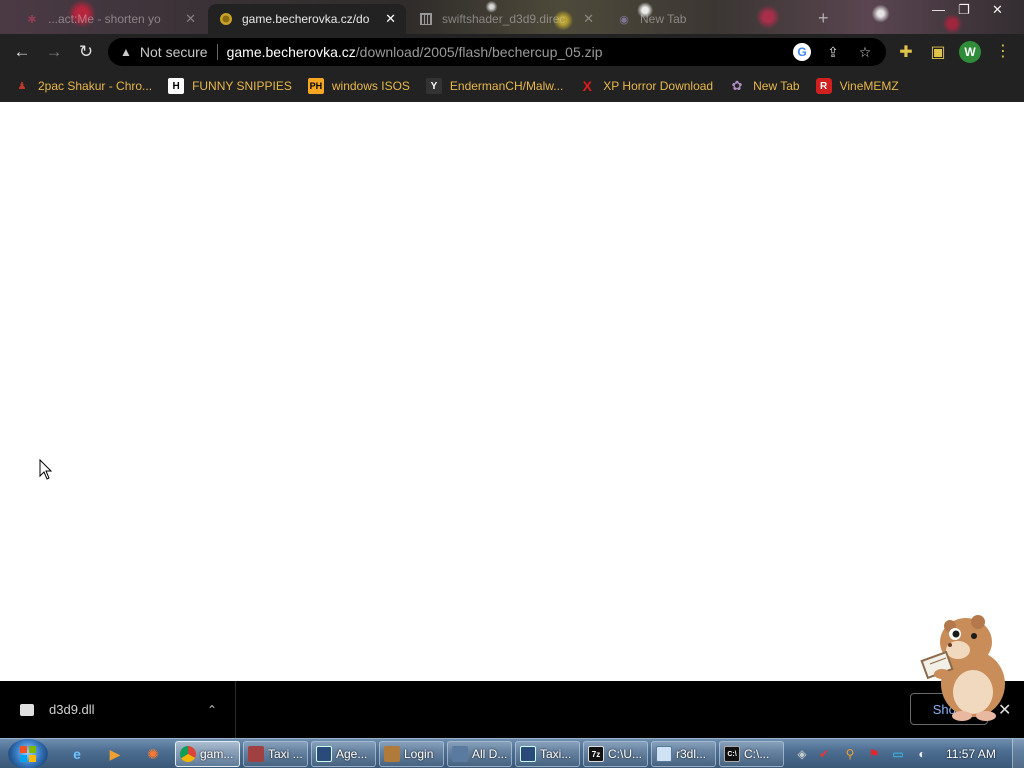  What do you see at coordinates (212, 710) in the screenshot?
I see `chevron-up-icon: ⌃` at bounding box center [212, 710].